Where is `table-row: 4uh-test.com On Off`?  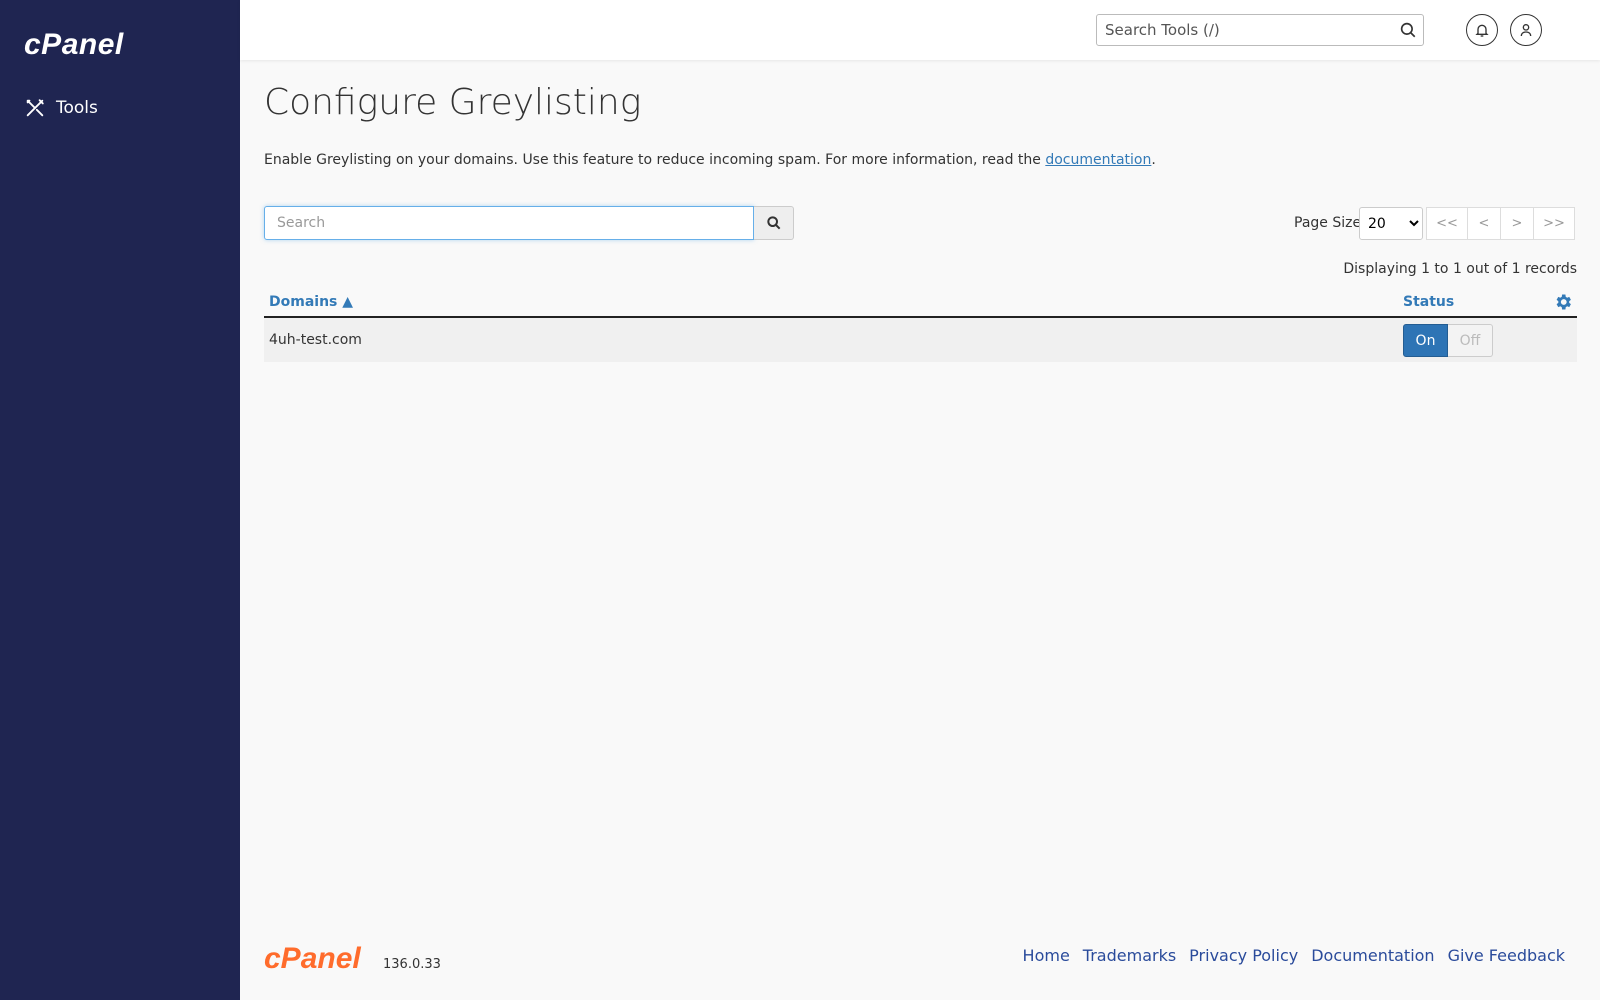
table-row: 4uh-test.com On Off is located at coordinates (920, 340).